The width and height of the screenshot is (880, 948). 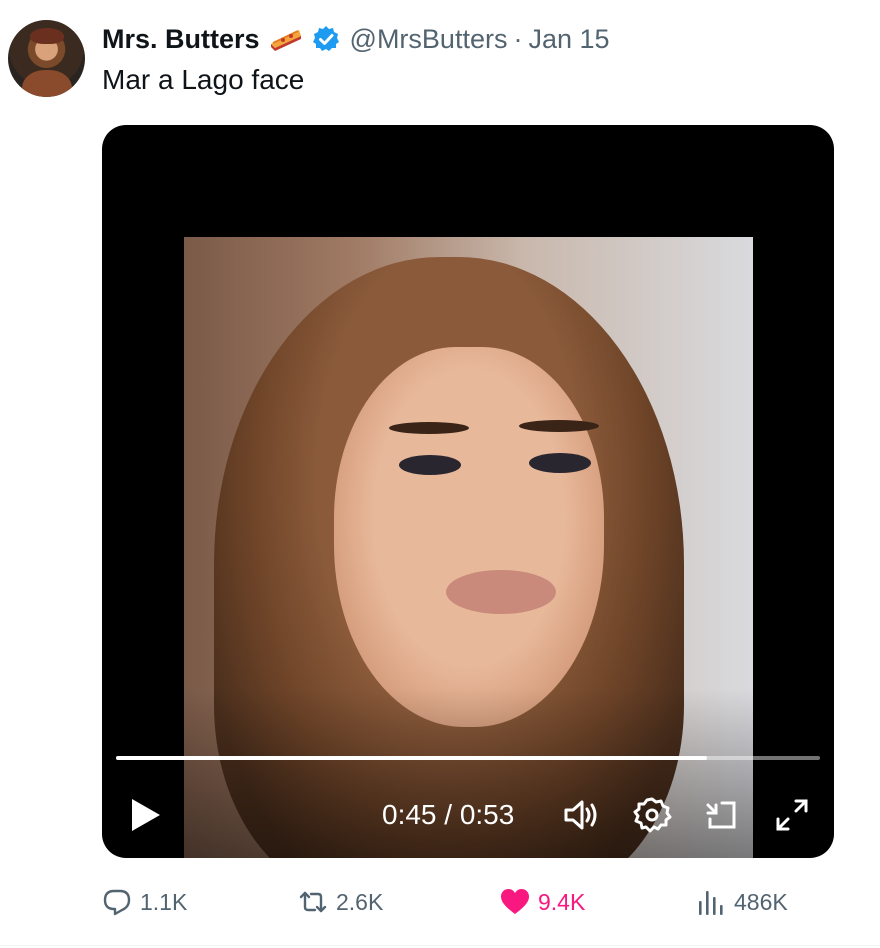 I want to click on minimize-icon, so click(x=721, y=815).